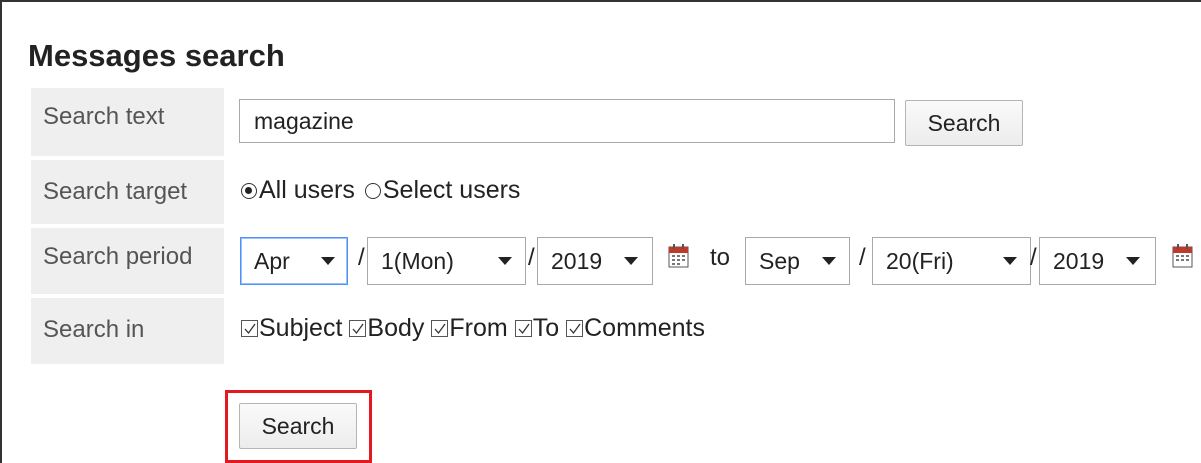 Image resolution: width=1201 pixels, height=463 pixels. I want to click on search-in-options: Subject Body From To Comments, so click(473, 328).